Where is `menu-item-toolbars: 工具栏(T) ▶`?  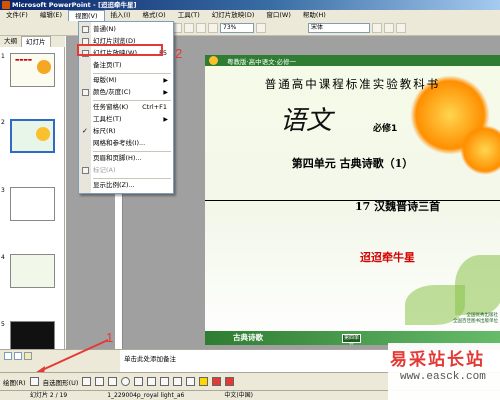 menu-item-toolbars: 工具栏(T) ▶ is located at coordinates (126, 119).